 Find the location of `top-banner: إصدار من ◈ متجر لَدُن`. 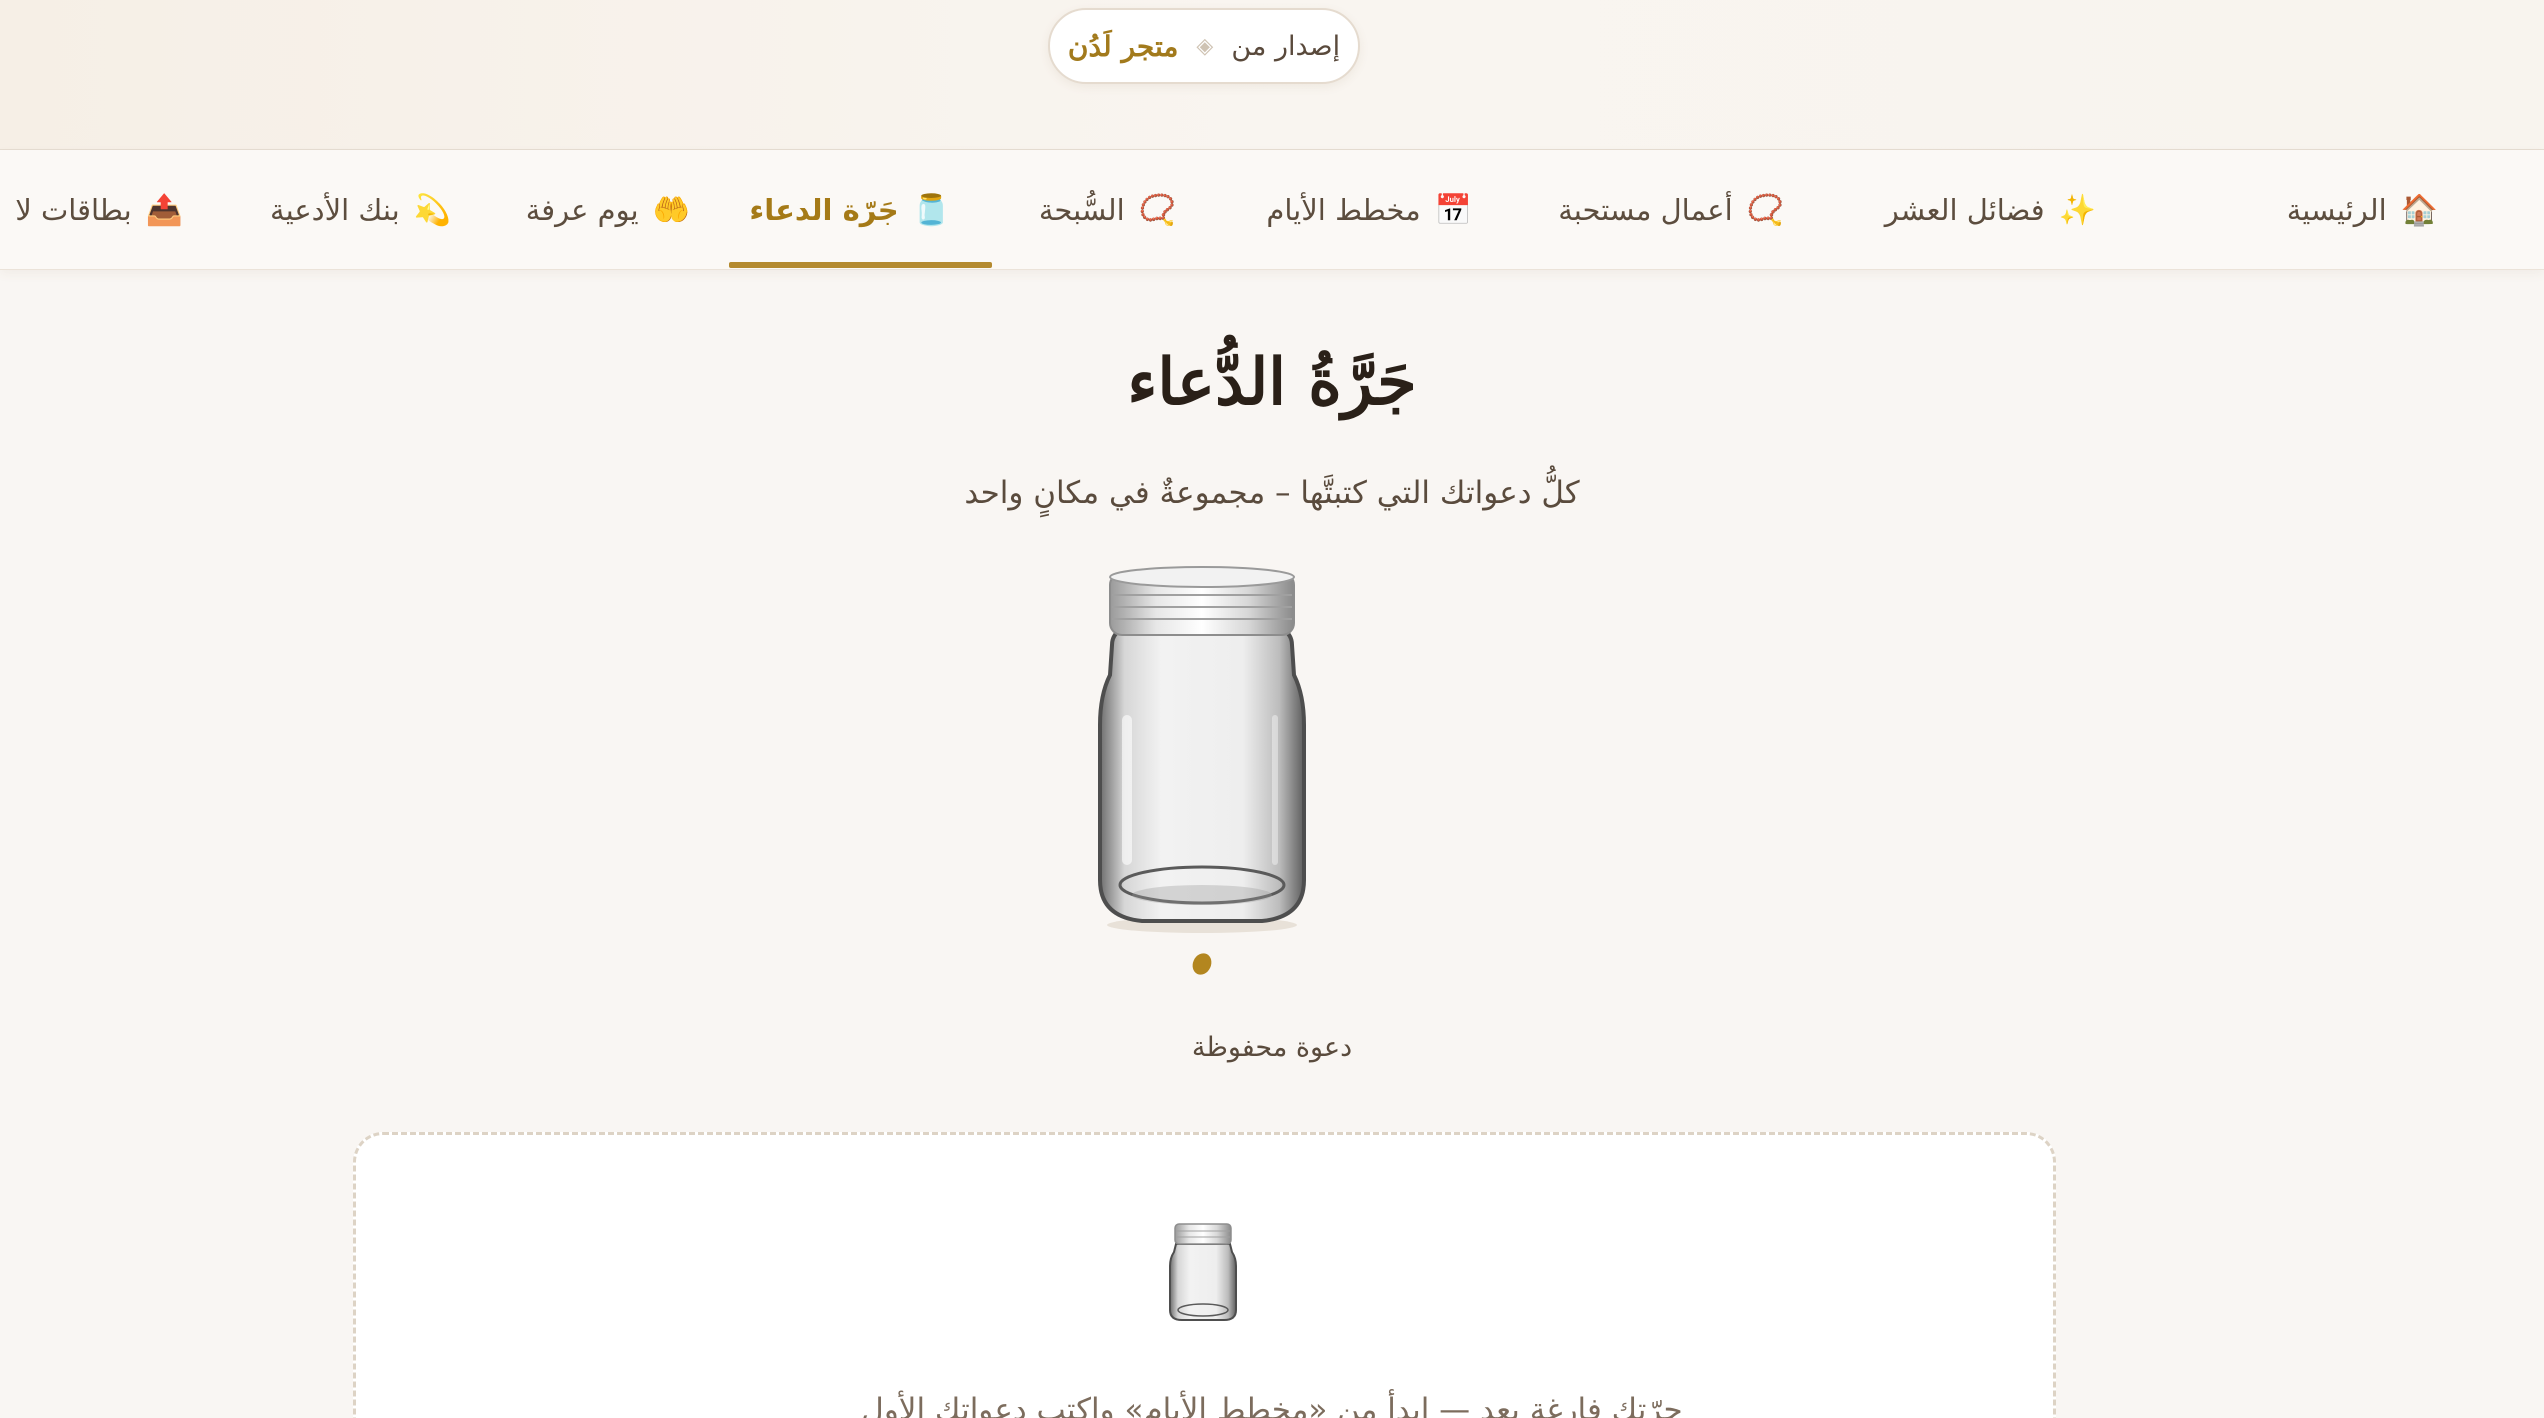

top-banner: إصدار من ◈ متجر لَدُن is located at coordinates (1272, 75).